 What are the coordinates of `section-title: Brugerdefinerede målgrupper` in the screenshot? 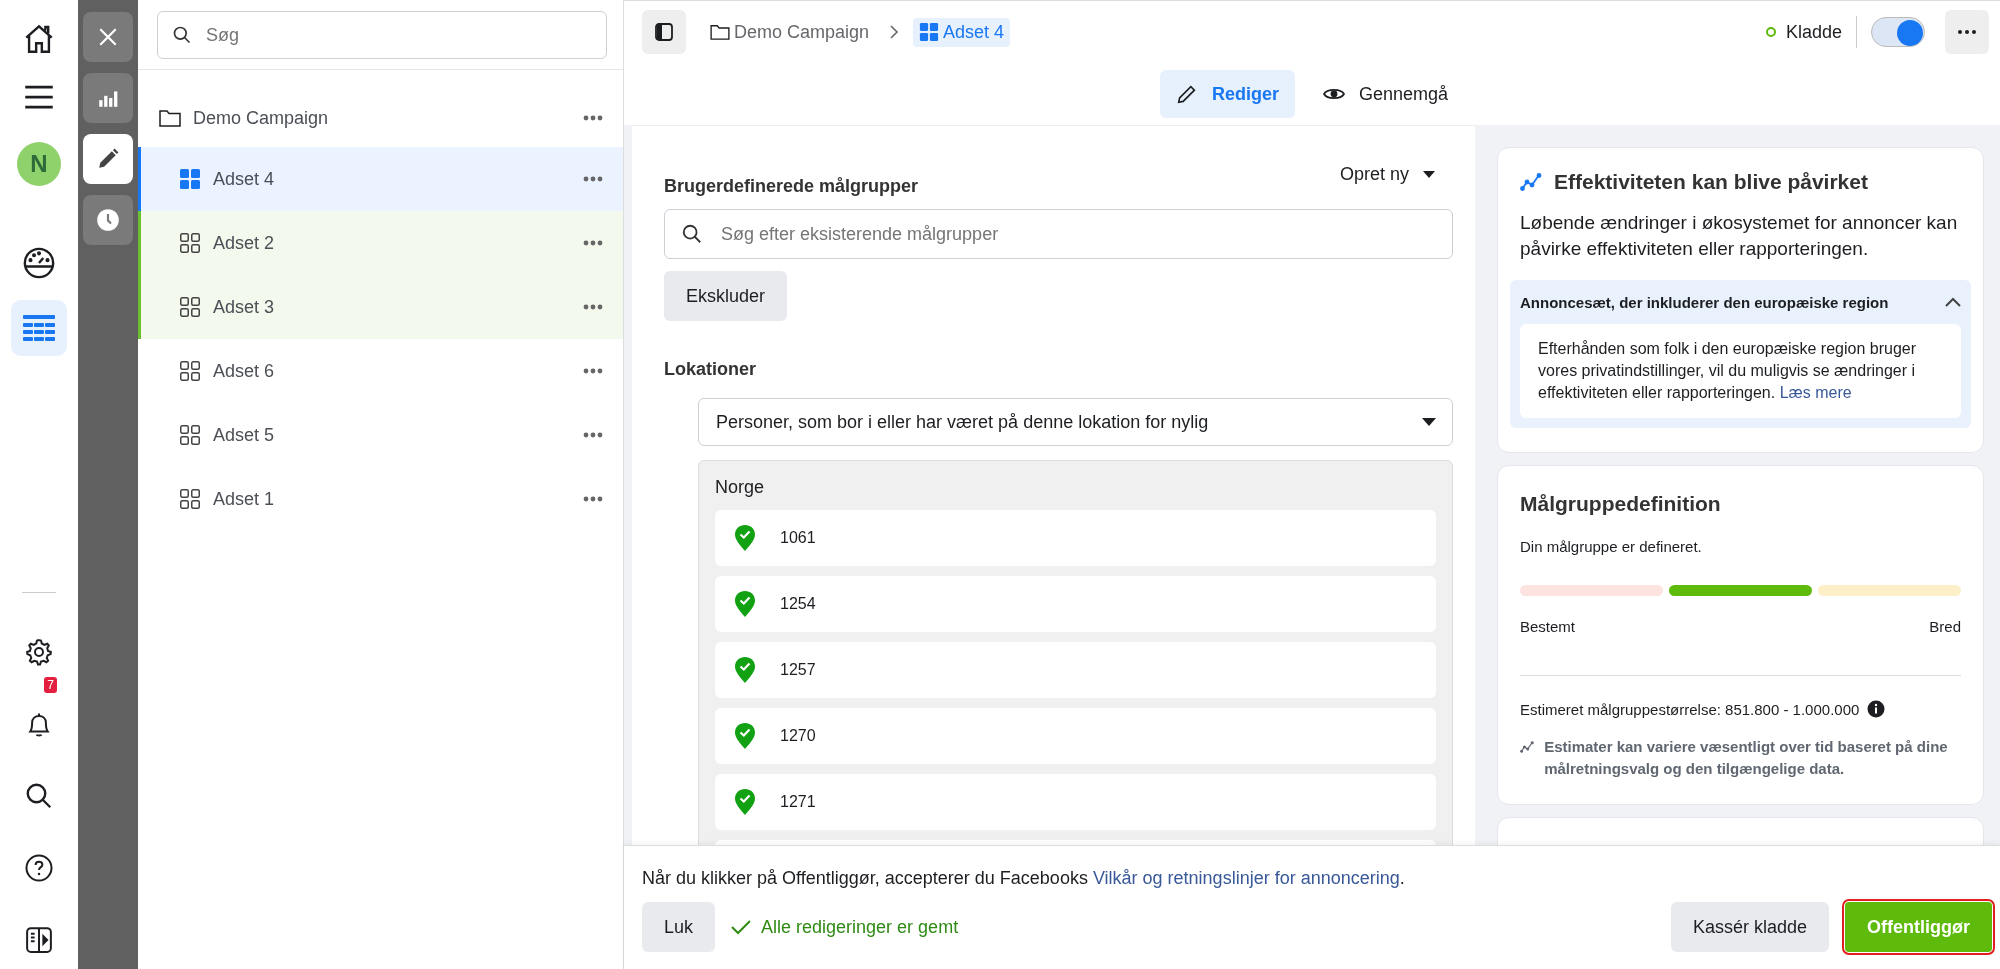 It's located at (791, 186).